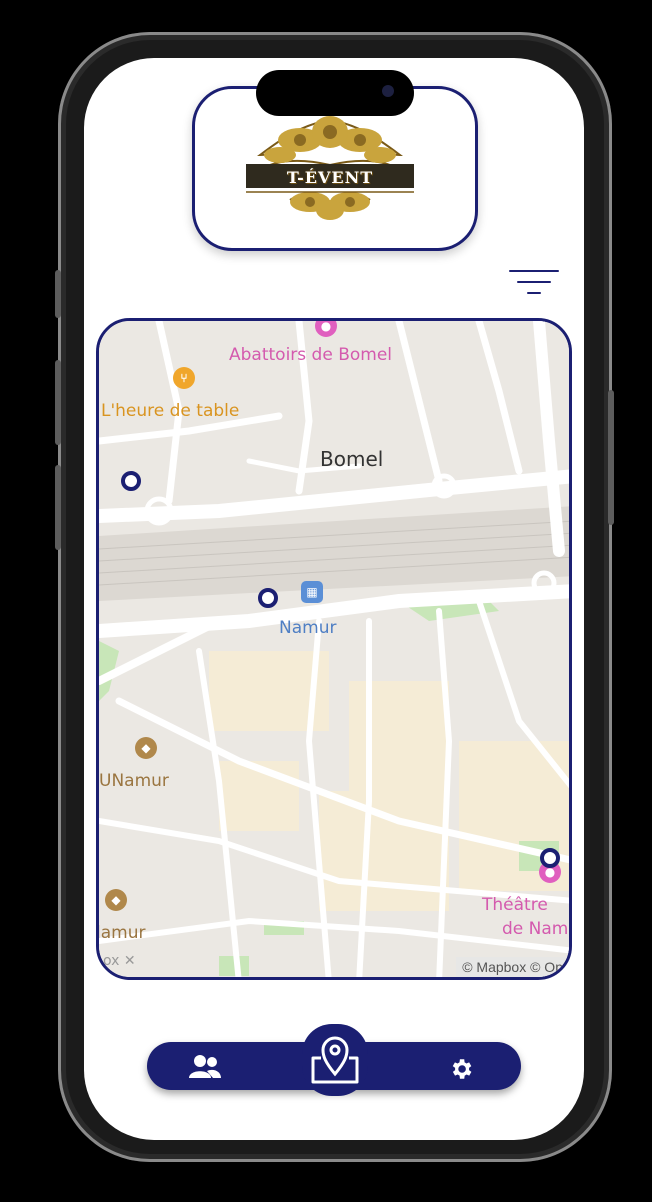 The image size is (652, 1202). I want to click on map-label-namur-cut: lamur, so click(121, 933).